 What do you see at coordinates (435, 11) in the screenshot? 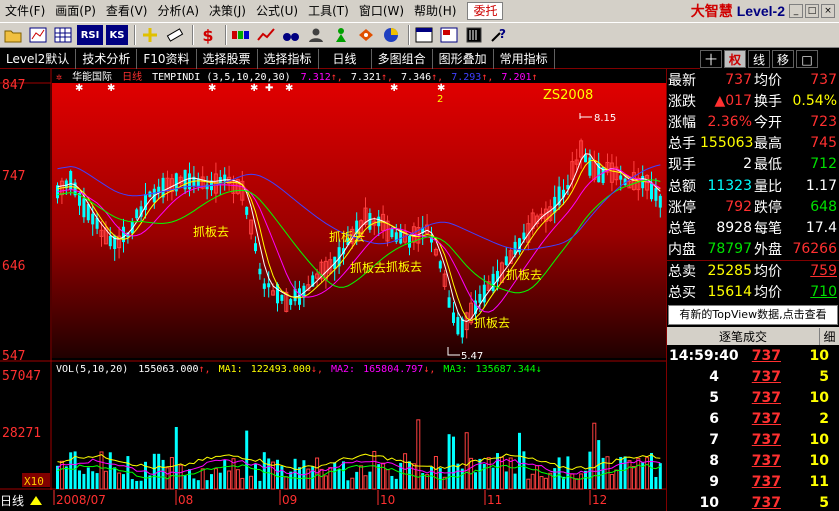
I see `menu-help: 帮助(H)` at bounding box center [435, 11].